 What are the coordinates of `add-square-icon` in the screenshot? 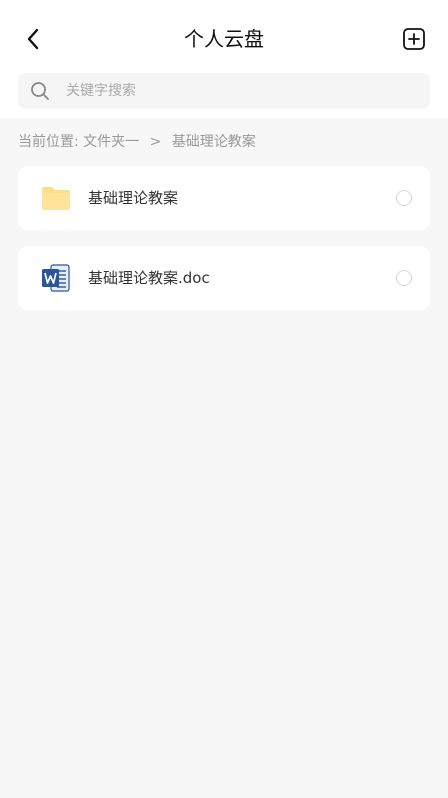 It's located at (414, 39).